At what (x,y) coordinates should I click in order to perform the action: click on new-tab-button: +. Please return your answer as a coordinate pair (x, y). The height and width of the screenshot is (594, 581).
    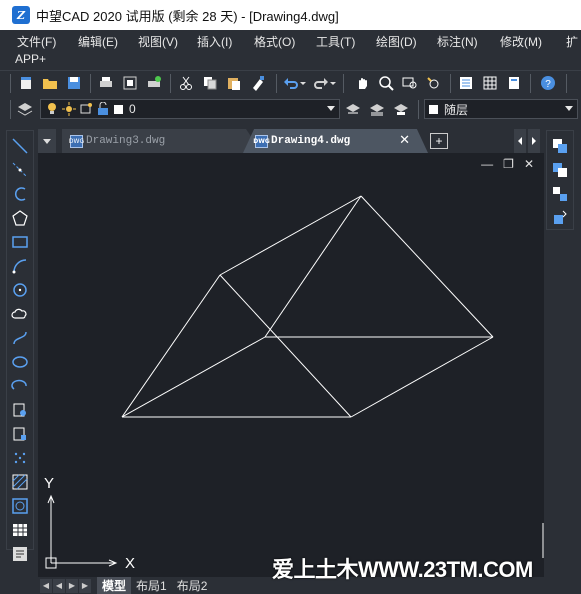
    Looking at the image, I should click on (439, 141).